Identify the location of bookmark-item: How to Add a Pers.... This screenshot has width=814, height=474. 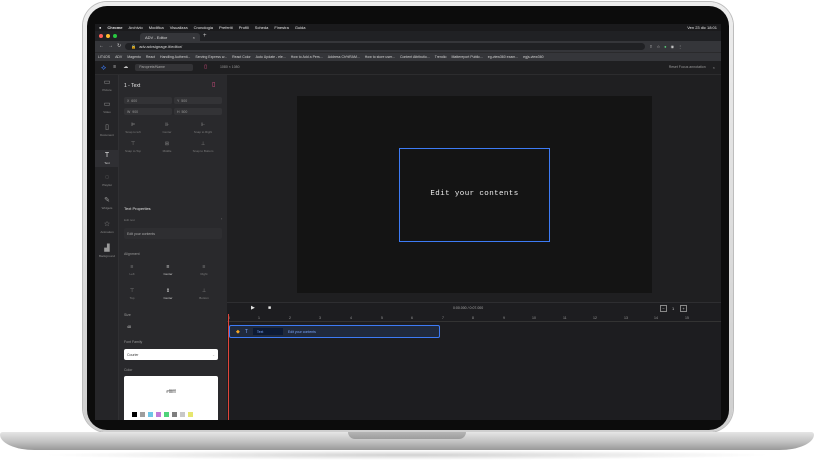
(307, 57).